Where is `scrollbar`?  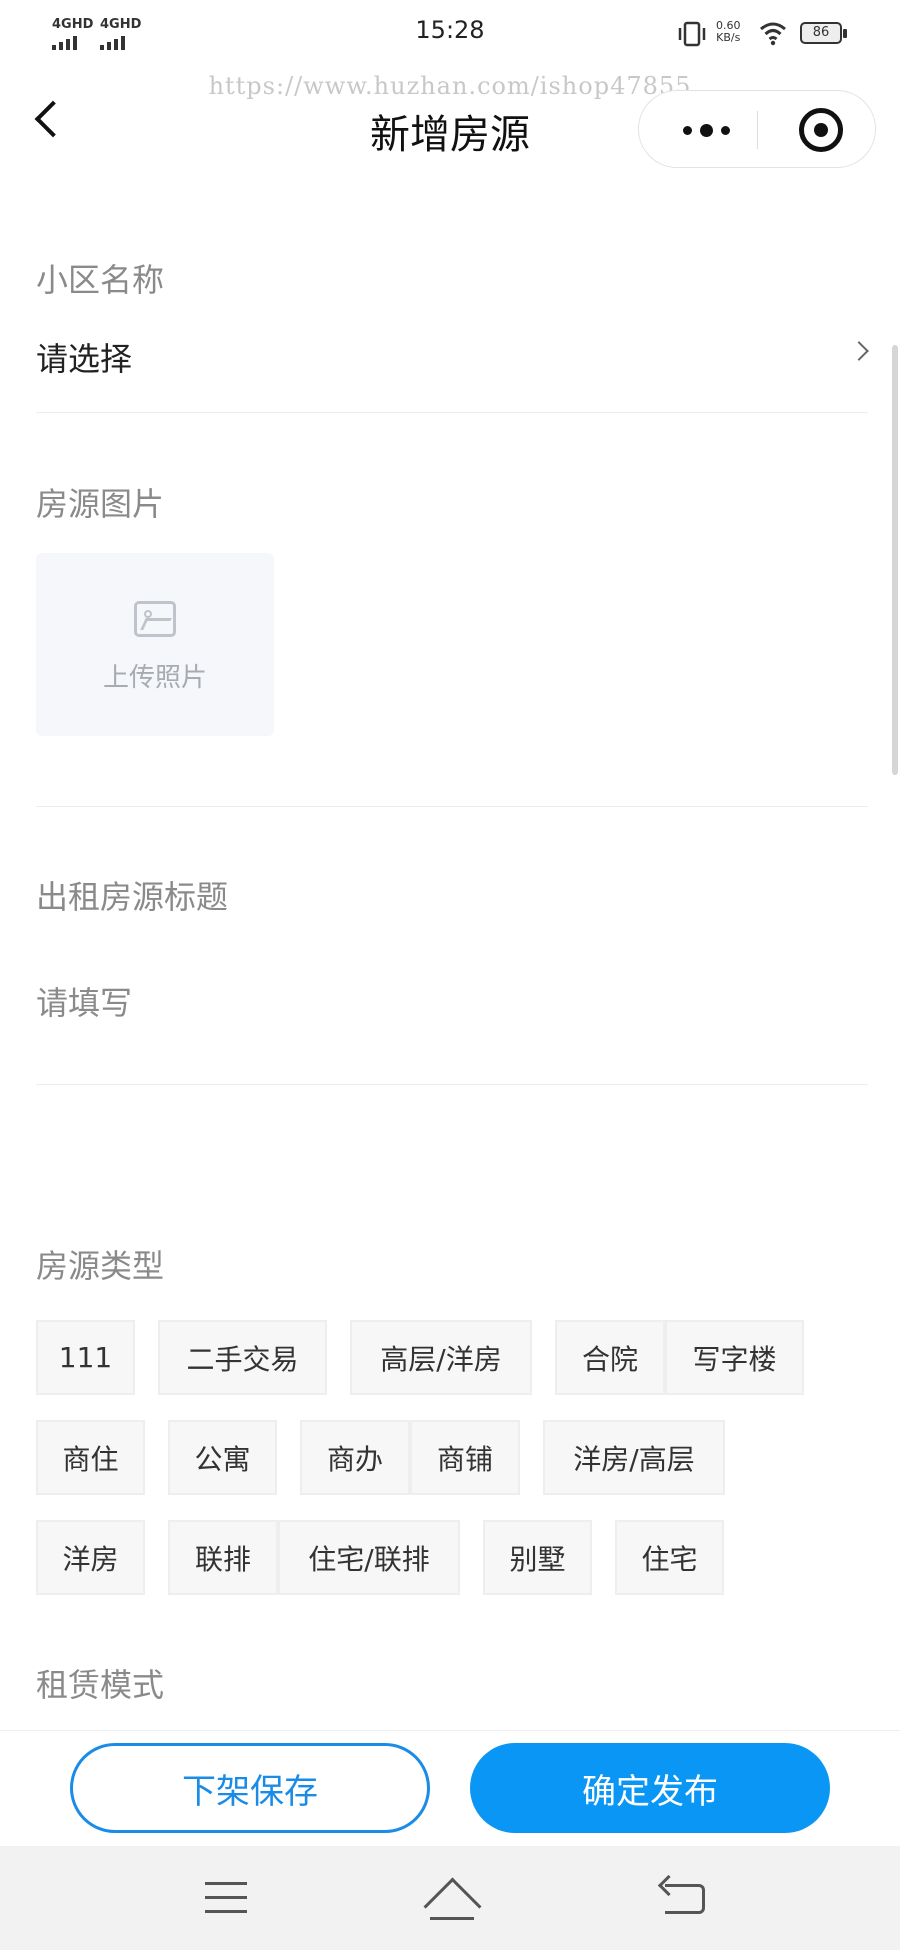
scrollbar is located at coordinates (895, 560).